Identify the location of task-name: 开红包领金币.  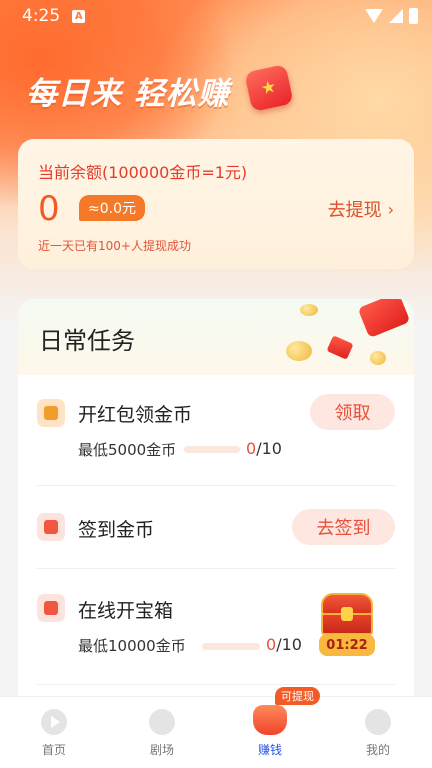
(135, 415).